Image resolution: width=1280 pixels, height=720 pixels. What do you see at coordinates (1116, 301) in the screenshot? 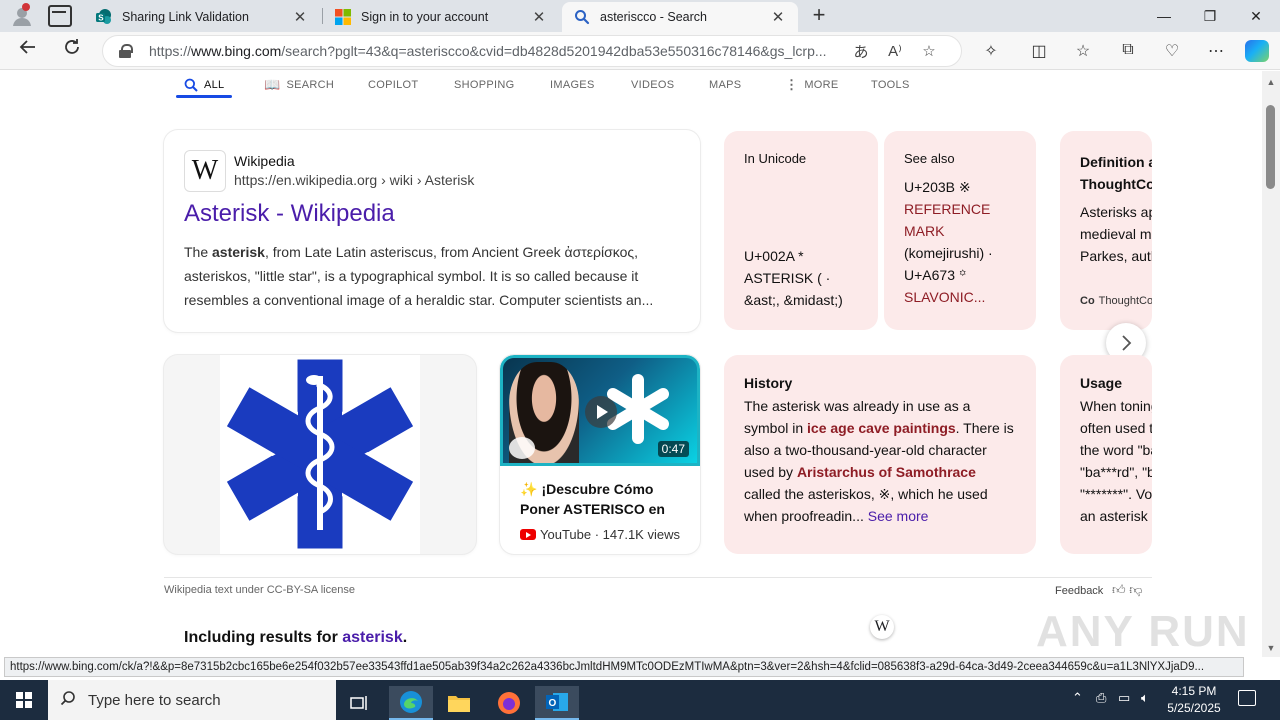
I see `definition-source: Co ThoughtCo` at bounding box center [1116, 301].